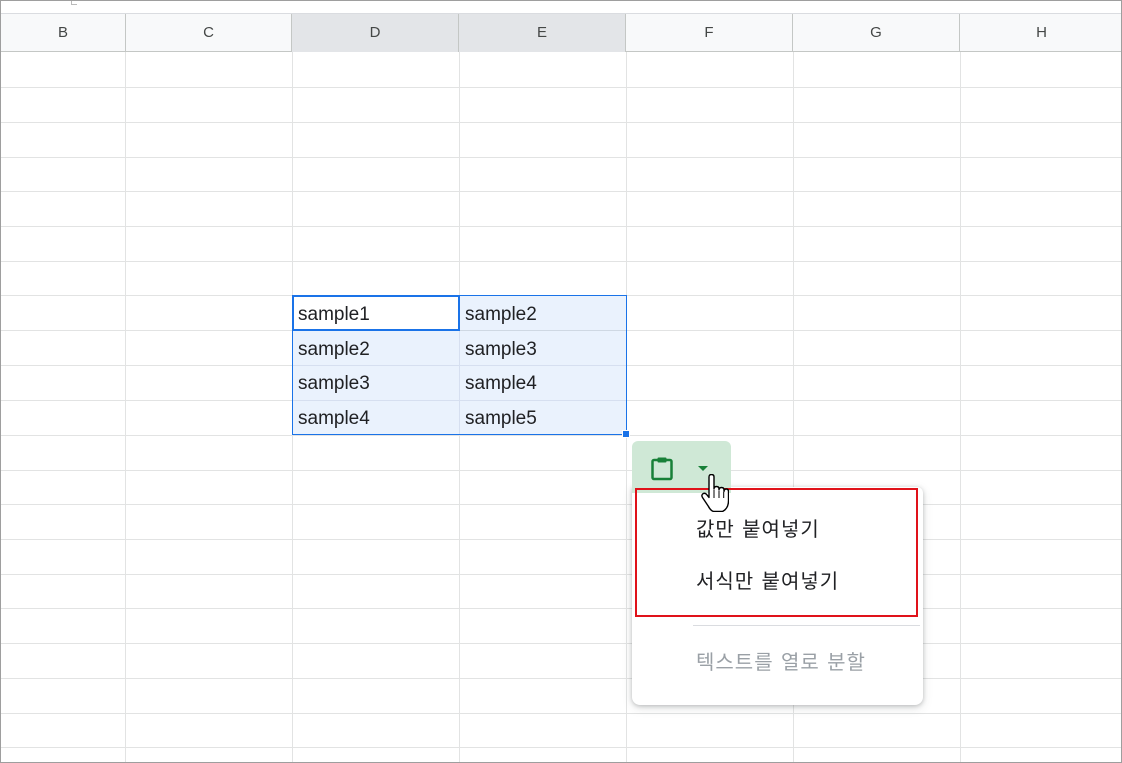  What do you see at coordinates (703, 468) in the screenshot?
I see `caret-down-icon` at bounding box center [703, 468].